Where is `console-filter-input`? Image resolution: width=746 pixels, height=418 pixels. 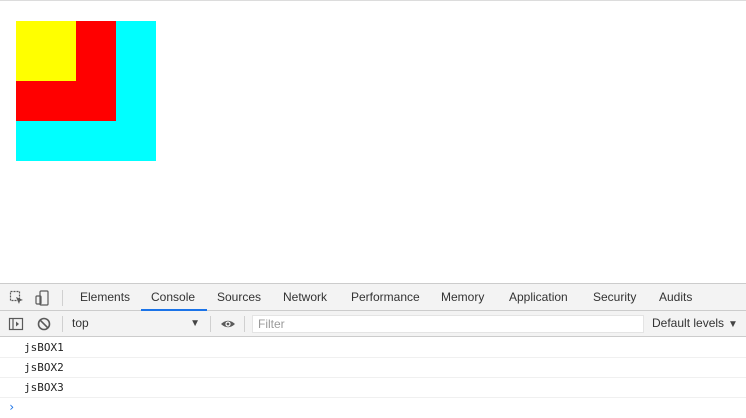 console-filter-input is located at coordinates (448, 324).